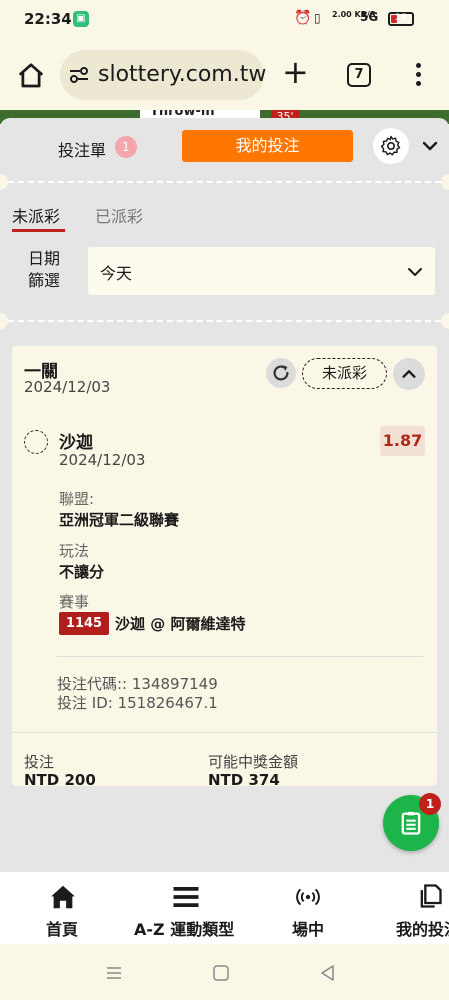 This screenshot has width=449, height=1000. What do you see at coordinates (81, 19) in the screenshot?
I see `app-notification-icon: ▣` at bounding box center [81, 19].